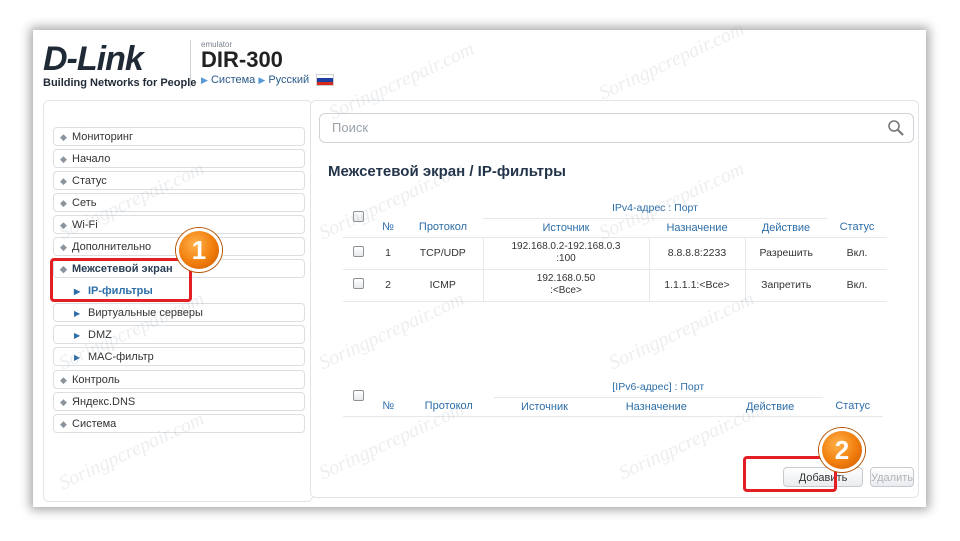 The width and height of the screenshot is (960, 541). I want to click on cell-action: Запретить, so click(786, 285).